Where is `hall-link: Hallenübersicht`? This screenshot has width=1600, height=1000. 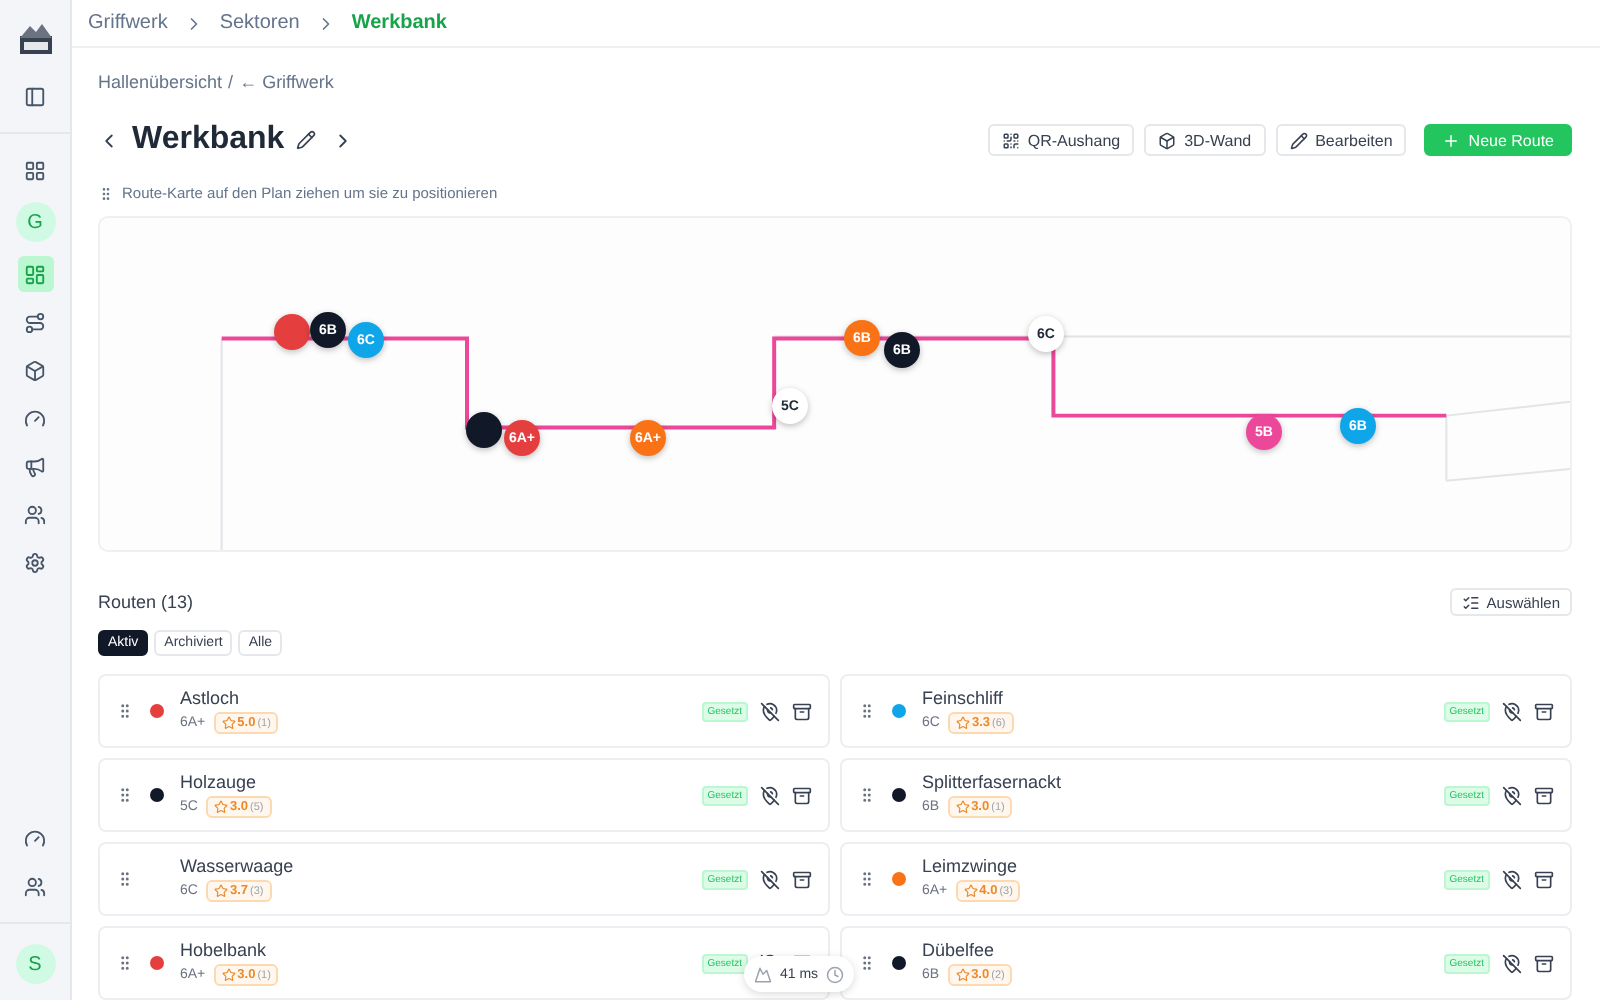
hall-link: Hallenübersicht is located at coordinates (160, 82).